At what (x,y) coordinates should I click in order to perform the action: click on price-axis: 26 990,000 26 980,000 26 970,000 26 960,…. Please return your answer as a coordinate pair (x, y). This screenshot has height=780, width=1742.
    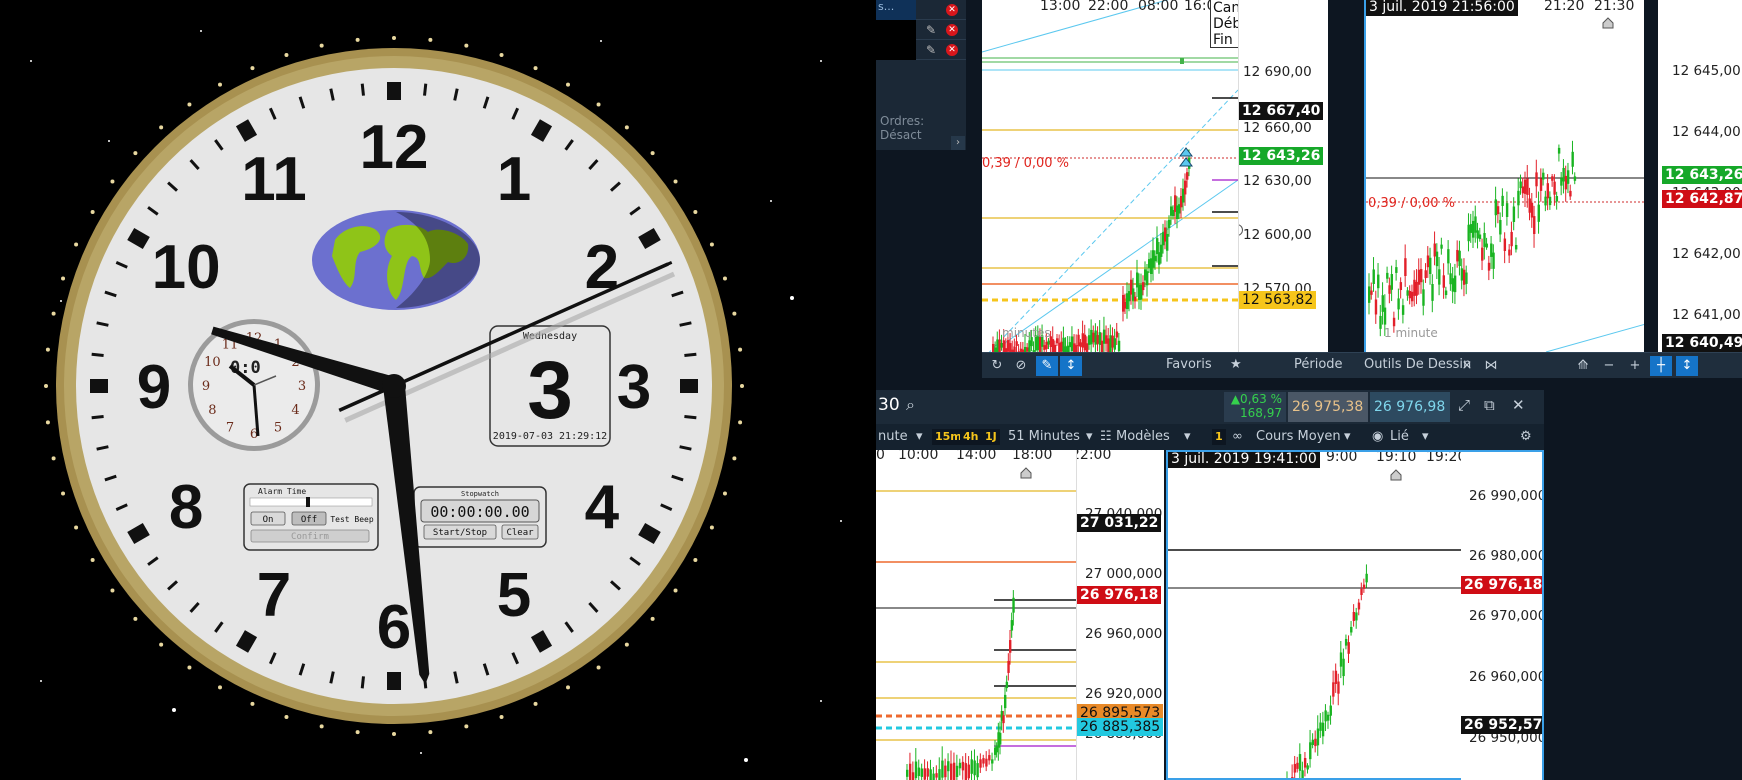
    Looking at the image, I should click on (1502, 615).